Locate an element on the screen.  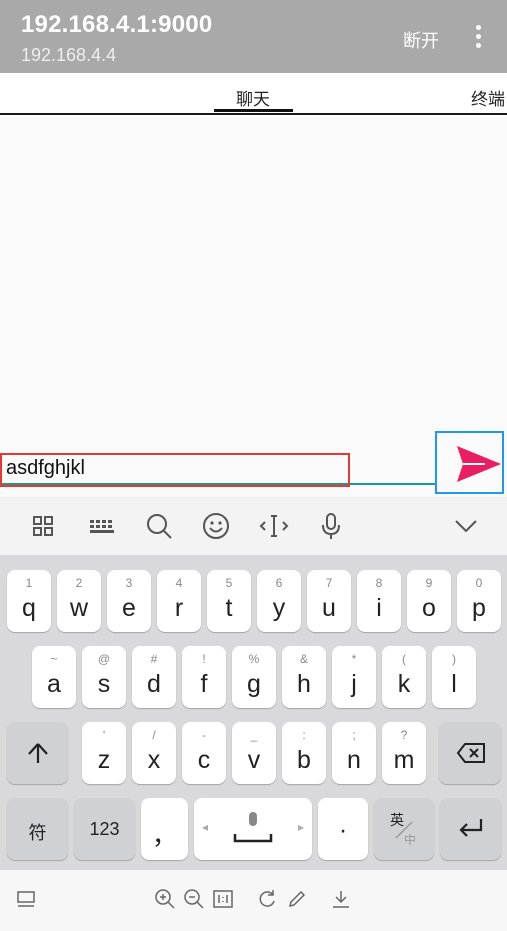
key-h: & h is located at coordinates (304, 677).